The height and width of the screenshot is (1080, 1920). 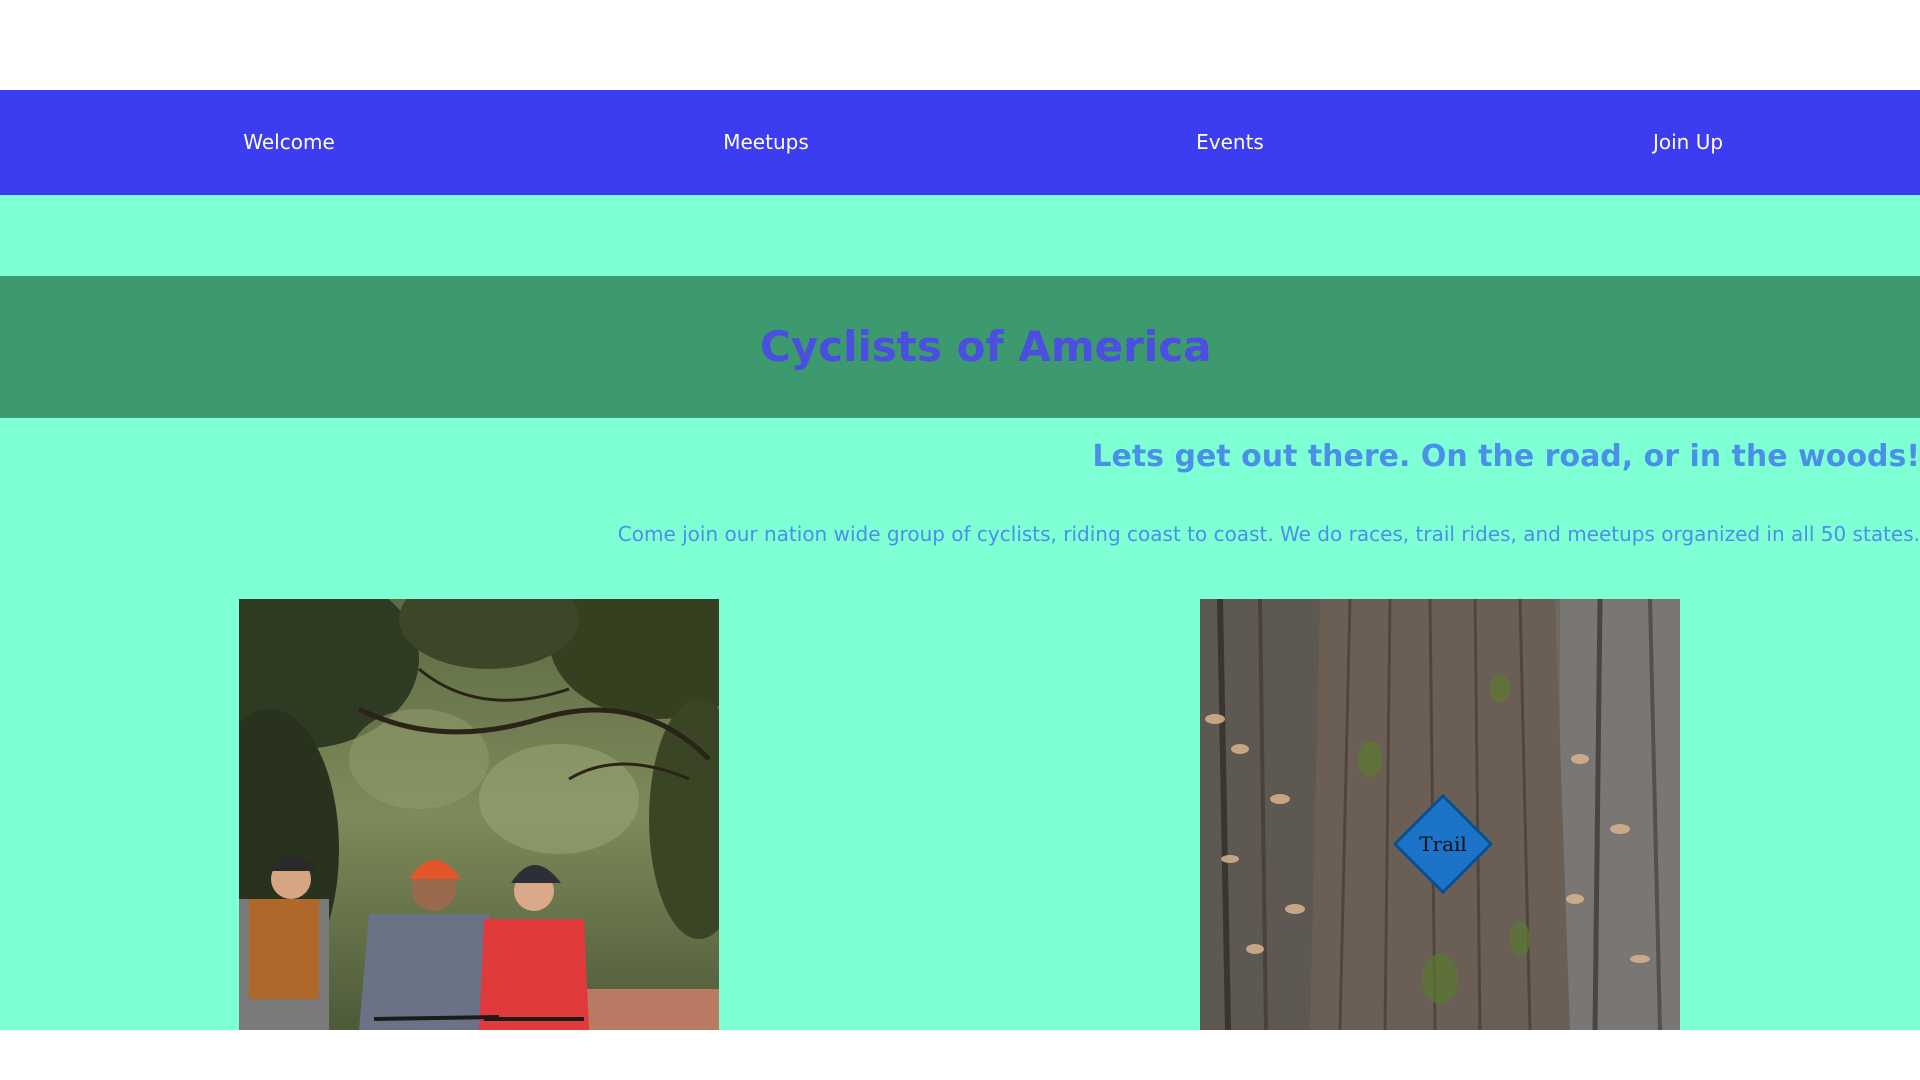 I want to click on nav-welcome-link: Welcome, so click(x=288, y=142).